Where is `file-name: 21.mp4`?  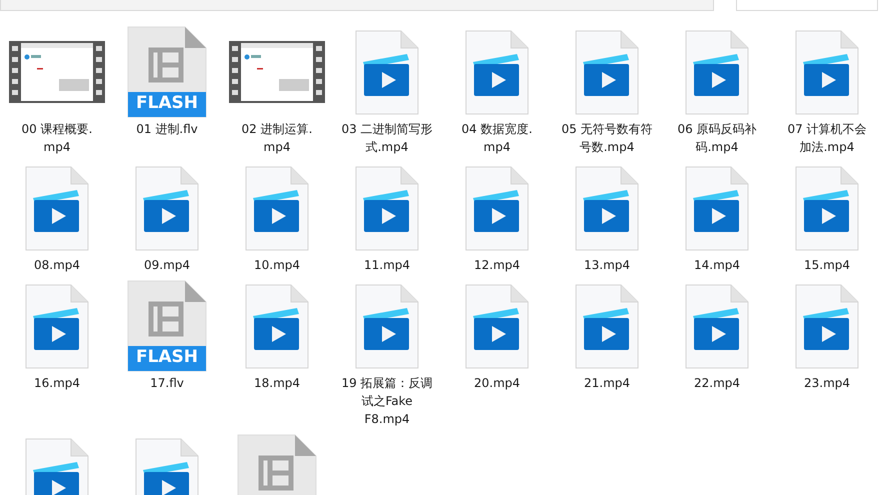 file-name: 21.mp4 is located at coordinates (607, 383).